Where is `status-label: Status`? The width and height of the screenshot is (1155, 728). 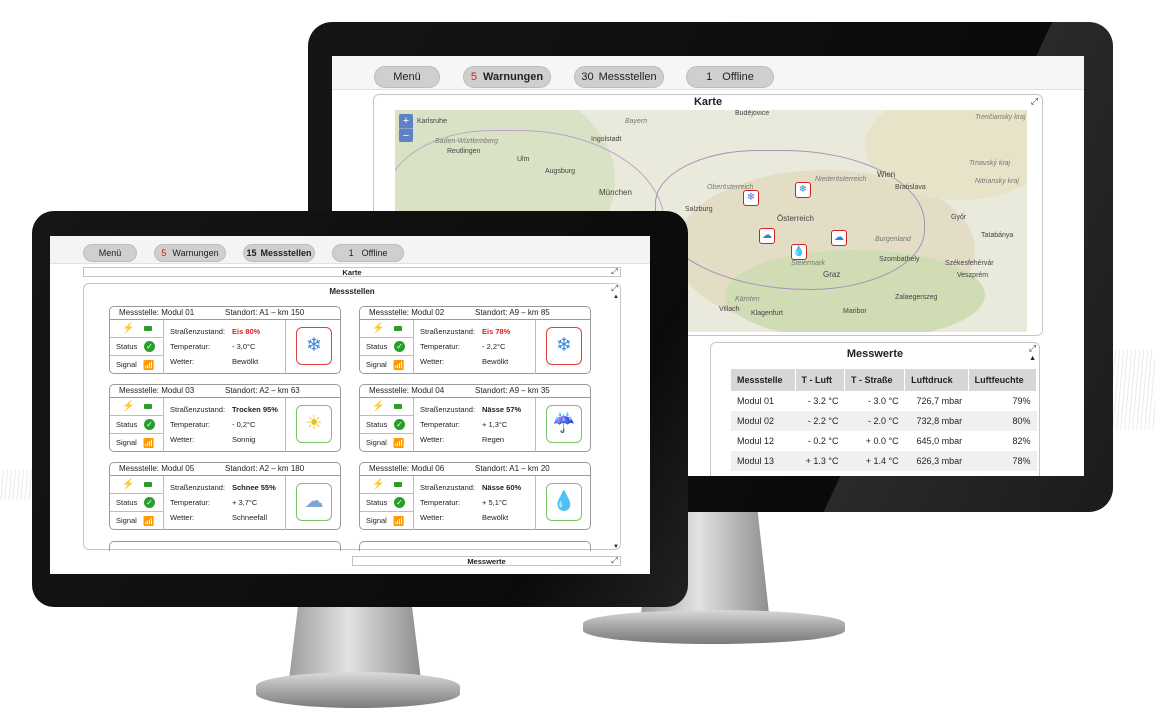 status-label: Status is located at coordinates (377, 346).